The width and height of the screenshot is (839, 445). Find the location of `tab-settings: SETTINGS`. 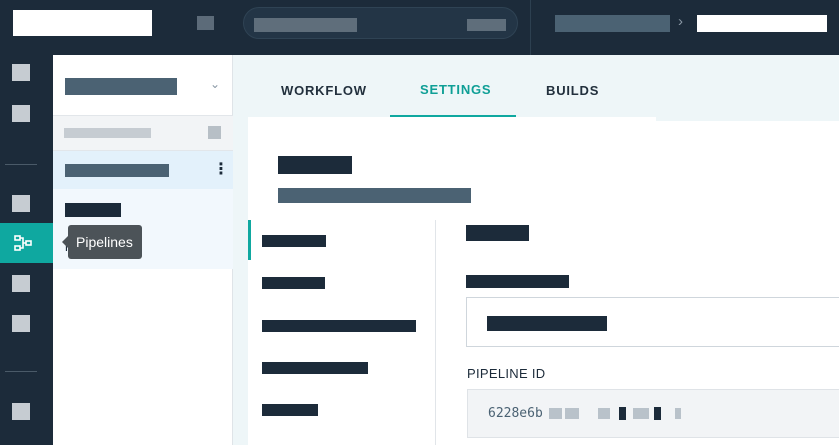

tab-settings: SETTINGS is located at coordinates (455, 89).